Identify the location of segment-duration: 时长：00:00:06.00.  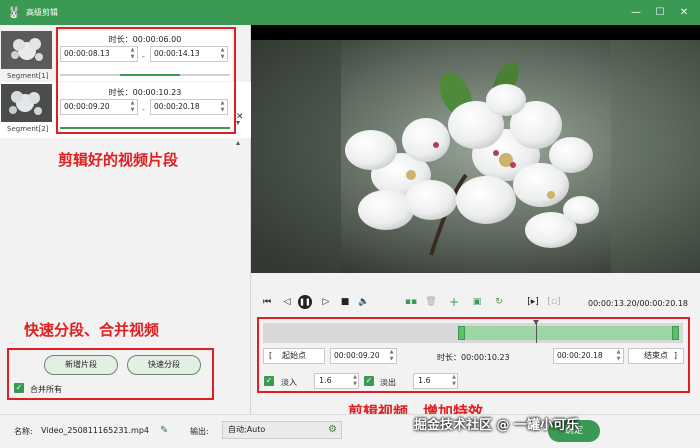
(145, 39).